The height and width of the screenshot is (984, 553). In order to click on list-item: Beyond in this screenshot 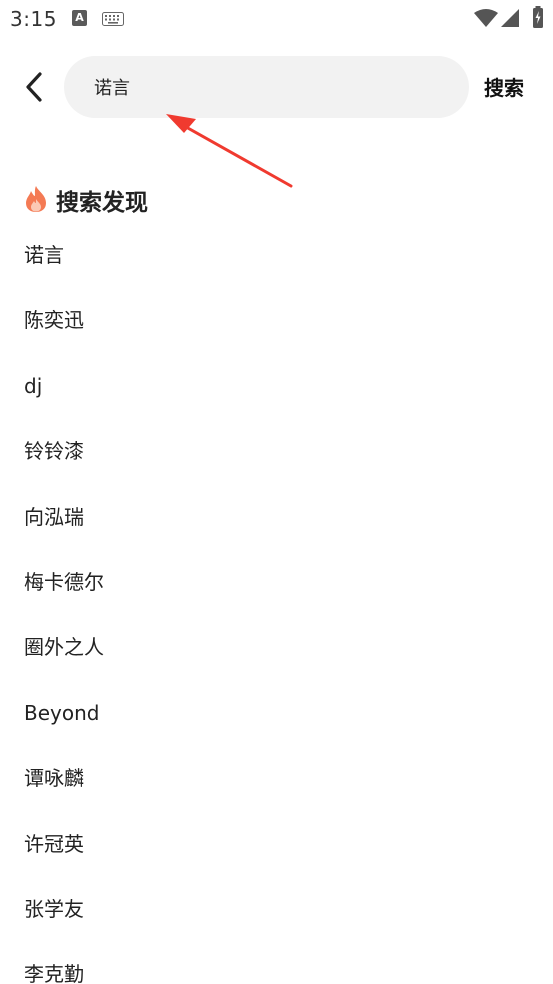, I will do `click(276, 713)`.